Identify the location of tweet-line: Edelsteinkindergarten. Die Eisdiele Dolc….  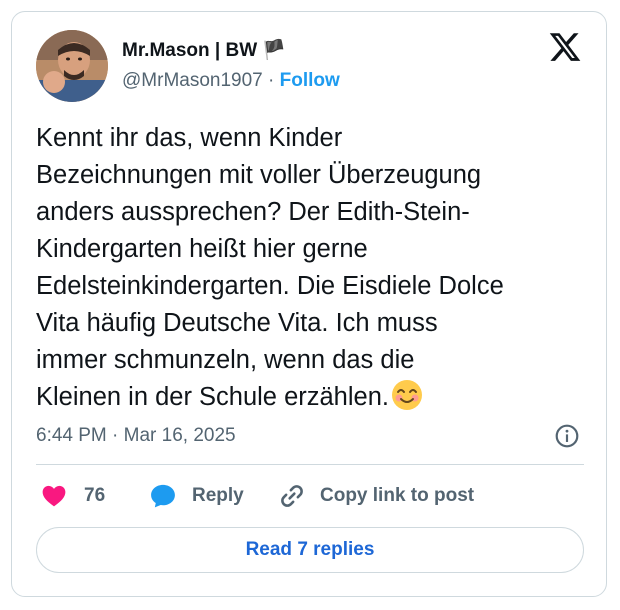
(270, 286).